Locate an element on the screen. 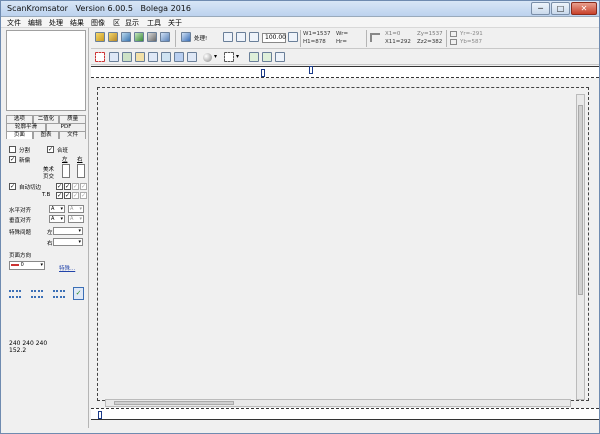 The image size is (600, 434). page-copy-icon is located at coordinates (254, 37).